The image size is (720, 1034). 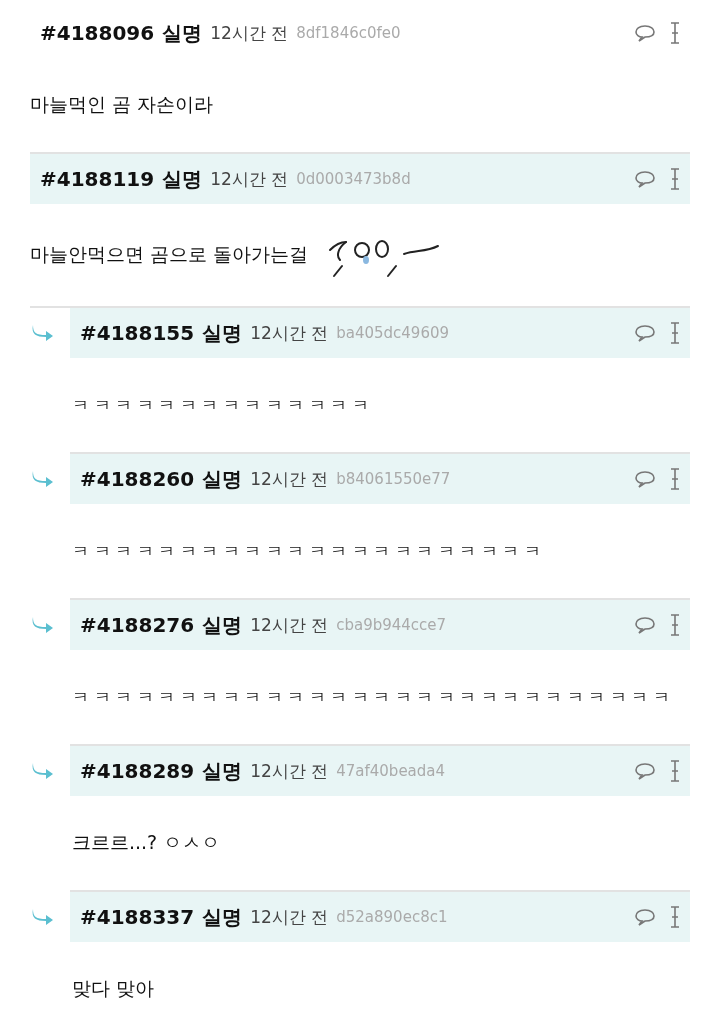 I want to click on user-hash: b84061550e77, so click(x=393, y=479).